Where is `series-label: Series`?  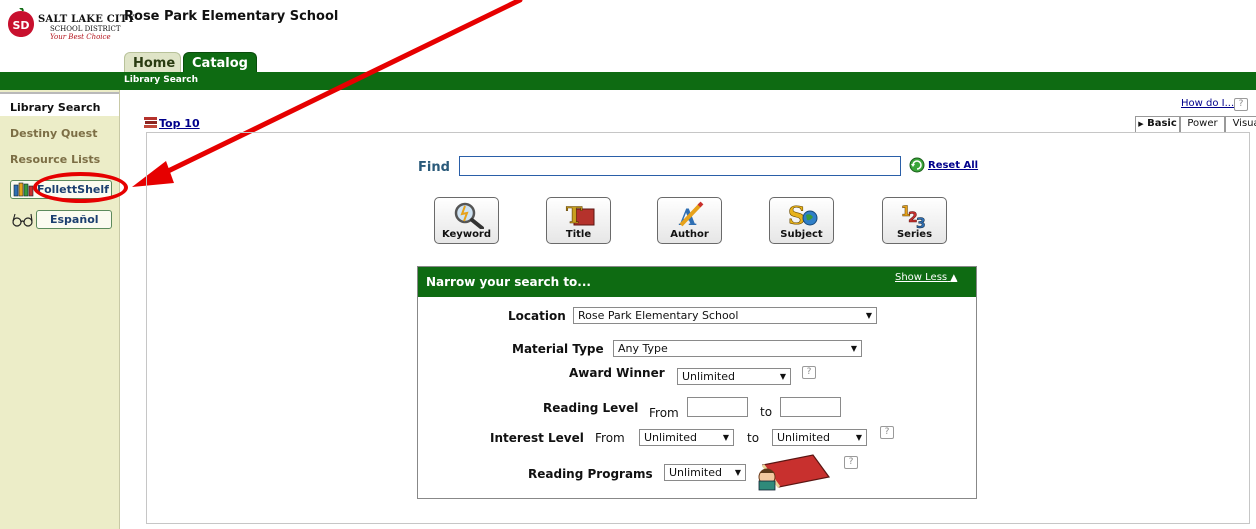
series-label: Series is located at coordinates (914, 234).